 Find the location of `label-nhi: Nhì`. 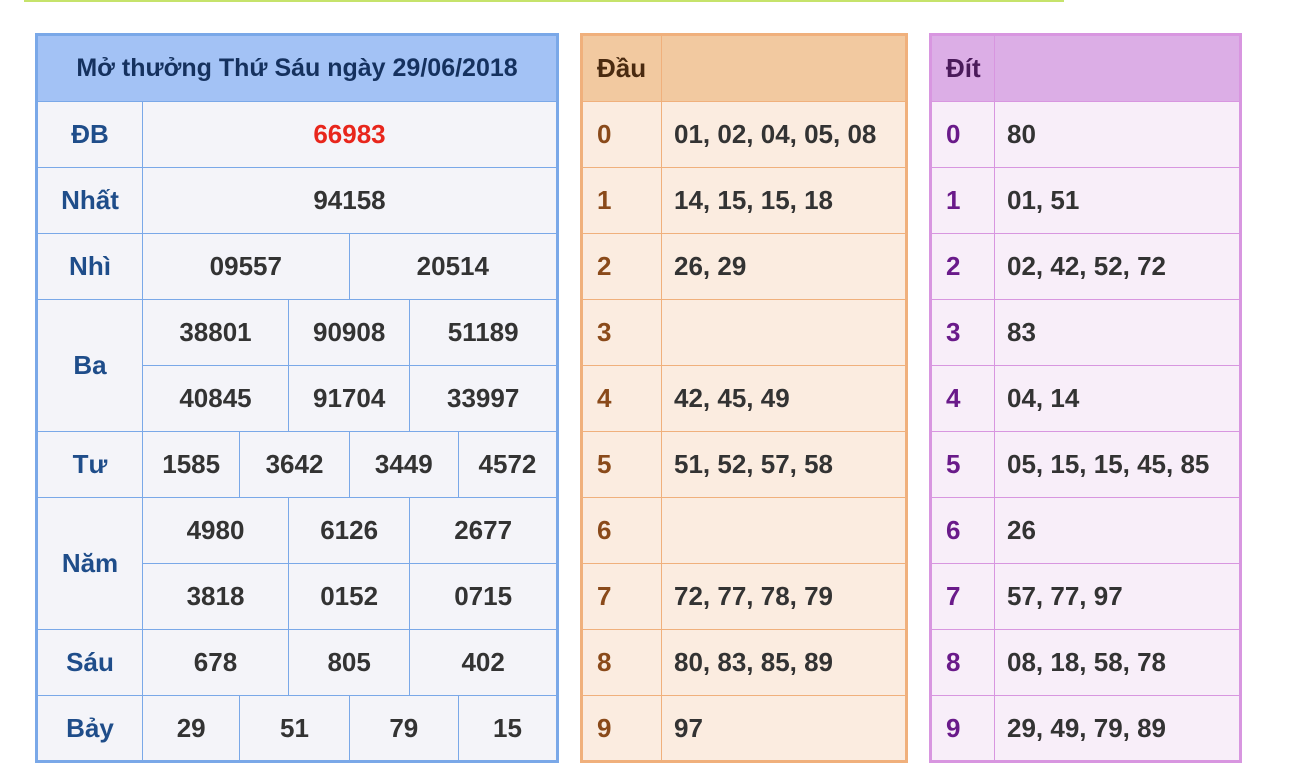

label-nhi: Nhì is located at coordinates (89, 266).